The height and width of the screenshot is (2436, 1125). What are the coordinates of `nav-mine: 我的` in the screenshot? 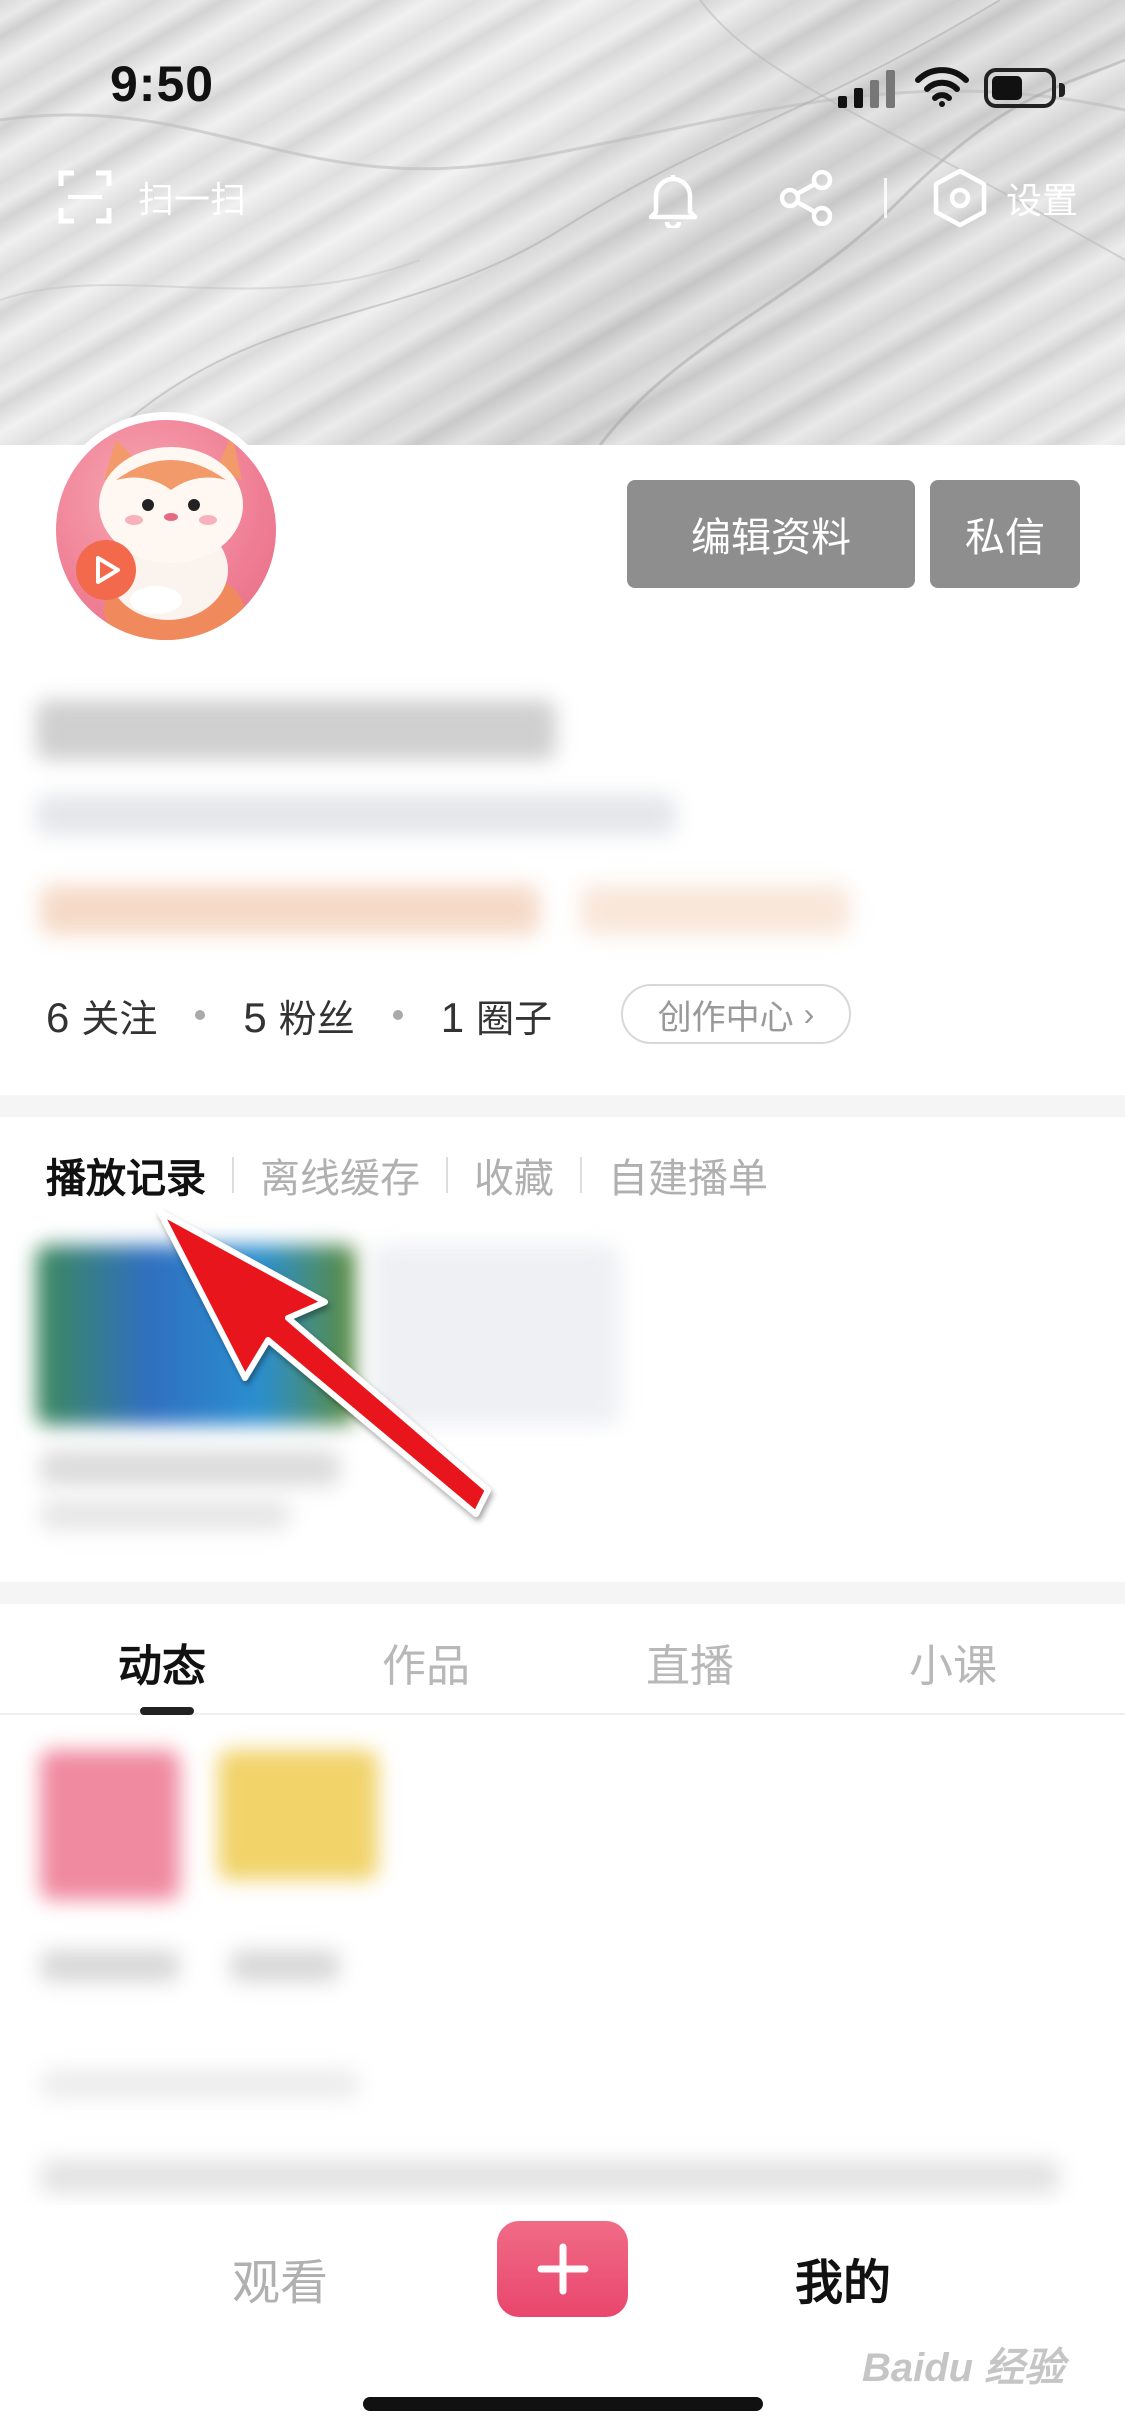 It's located at (843, 2278).